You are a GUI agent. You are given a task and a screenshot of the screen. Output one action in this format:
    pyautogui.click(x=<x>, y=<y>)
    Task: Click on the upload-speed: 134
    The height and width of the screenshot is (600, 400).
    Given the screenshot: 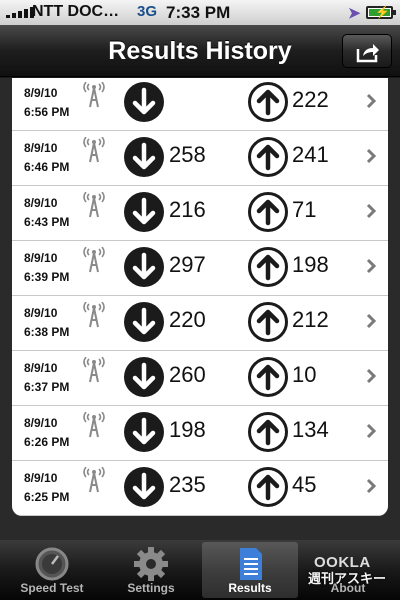 What is the action you would take?
    pyautogui.click(x=310, y=429)
    